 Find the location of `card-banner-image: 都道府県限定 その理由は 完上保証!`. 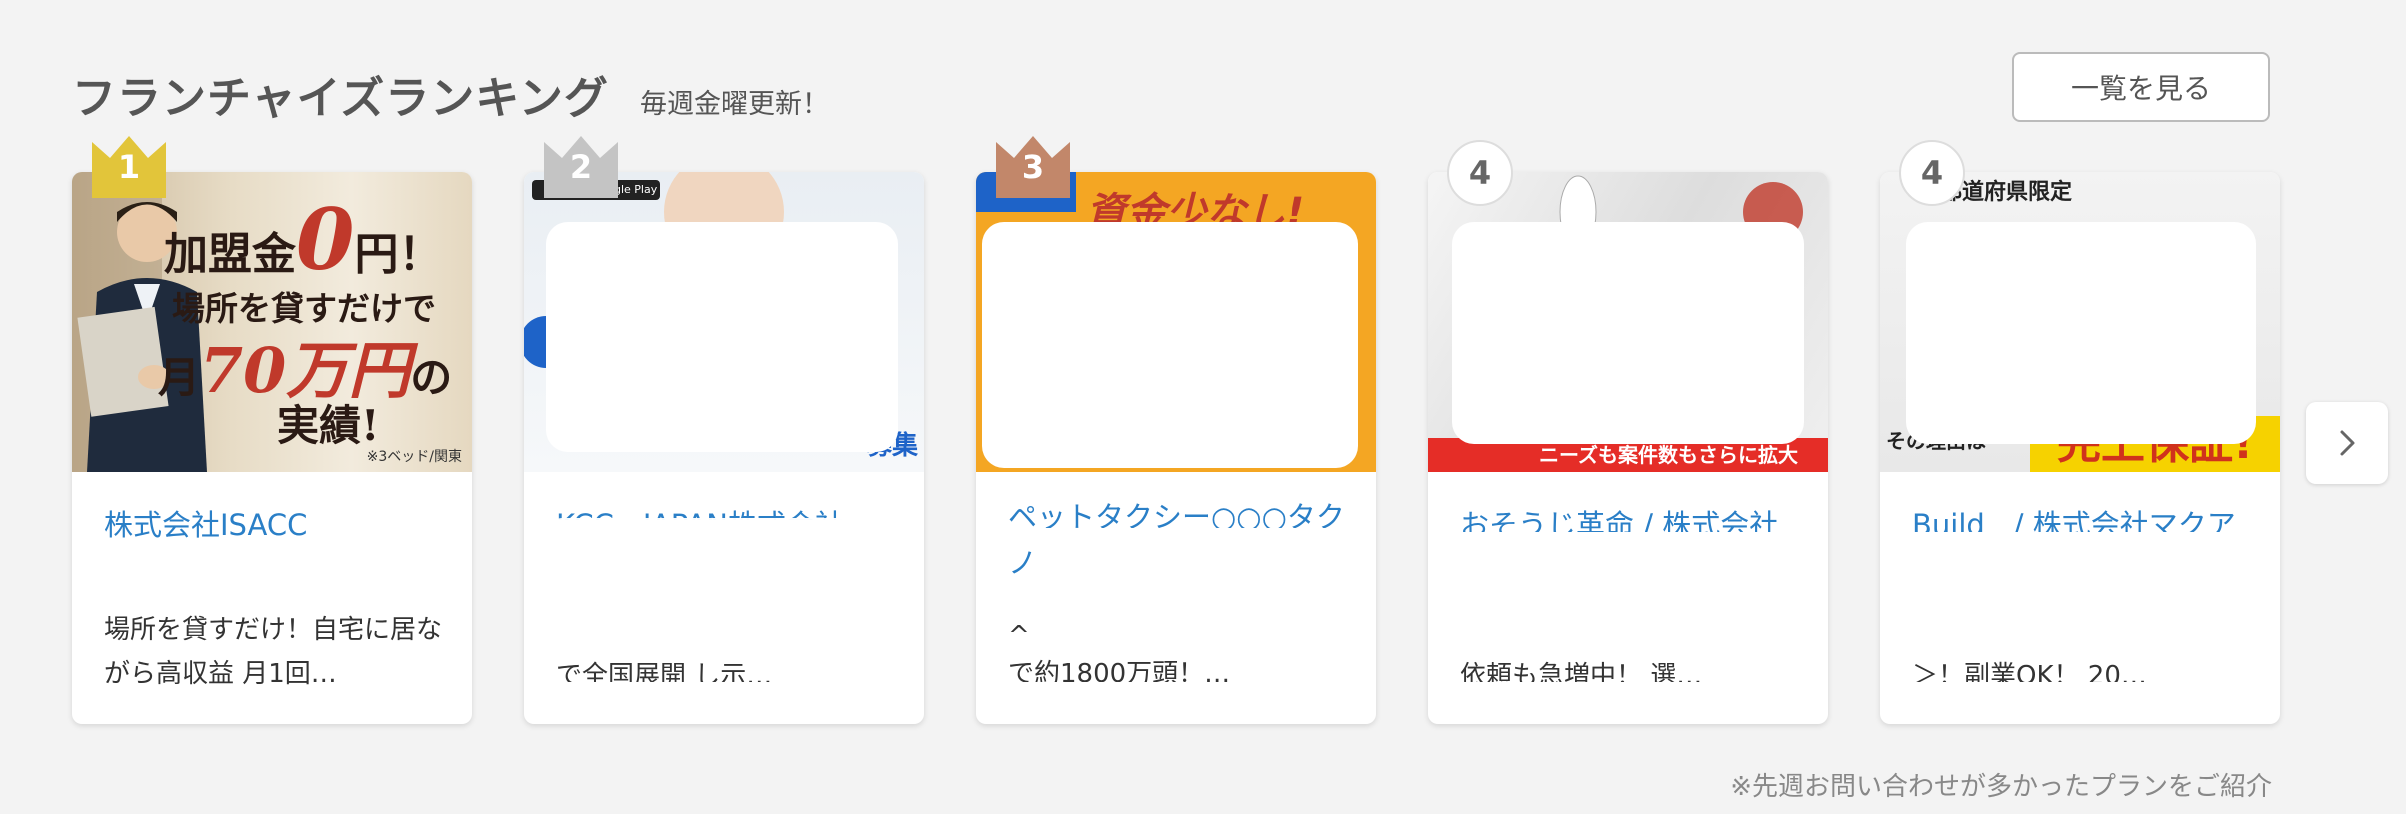

card-banner-image: 都道府県限定 その理由は 完上保証! is located at coordinates (2080, 322).